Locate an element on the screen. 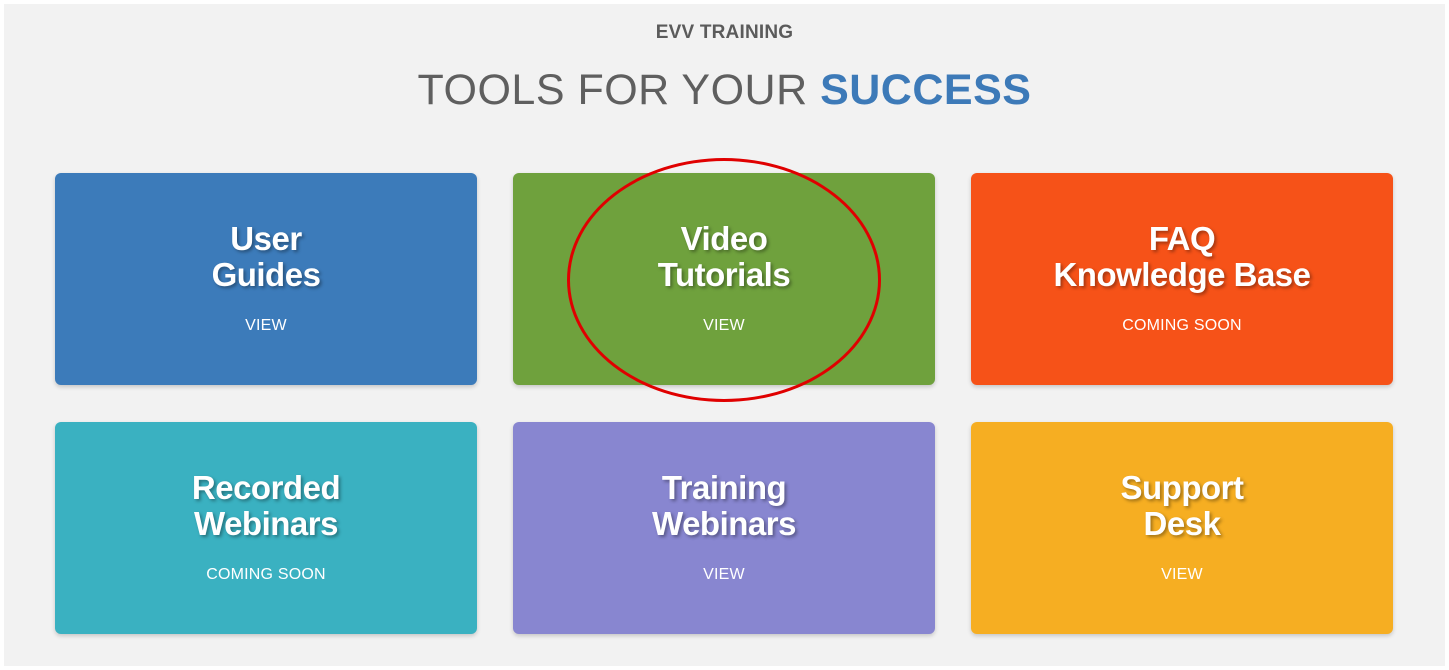 This screenshot has width=1449, height=670. section-eyebrow: EVV TRAINING is located at coordinates (724, 32).